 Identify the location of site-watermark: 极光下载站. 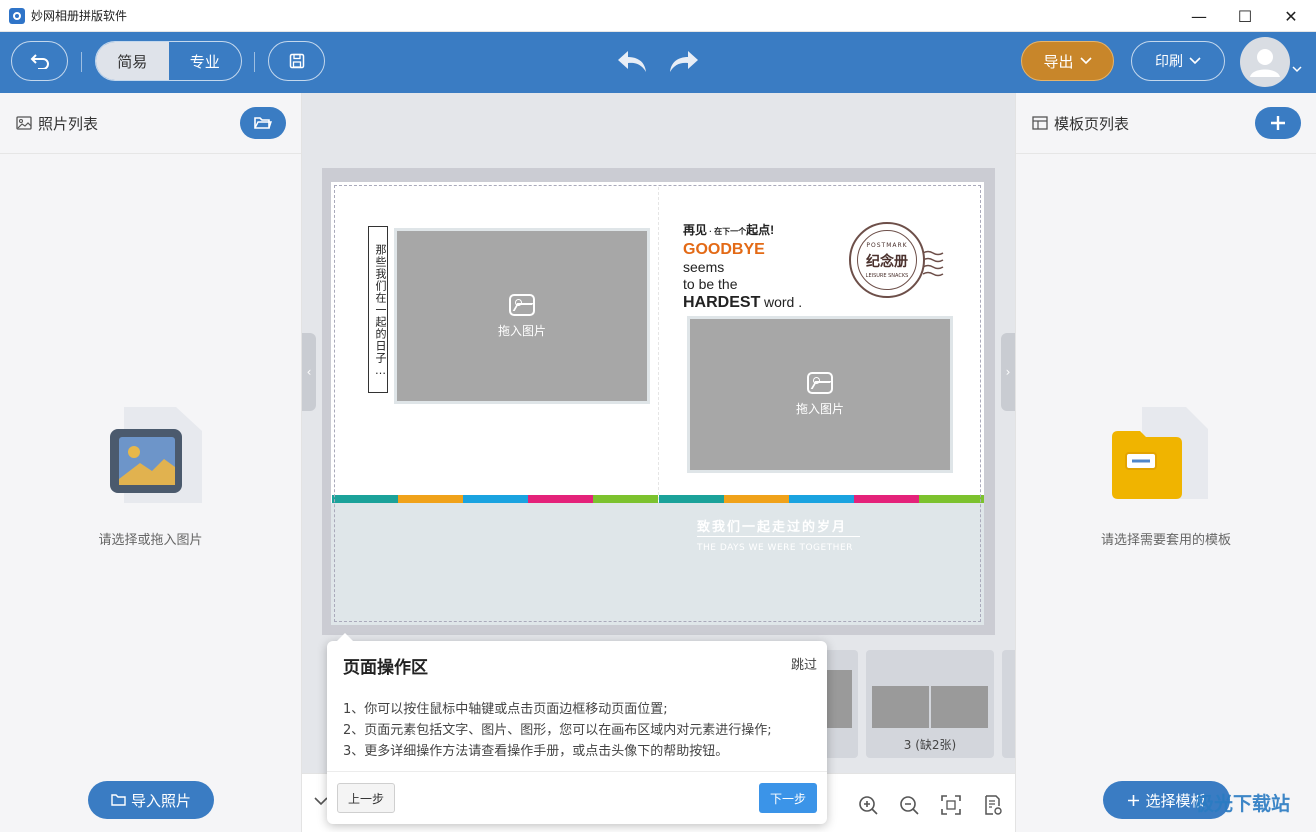
(1242, 802).